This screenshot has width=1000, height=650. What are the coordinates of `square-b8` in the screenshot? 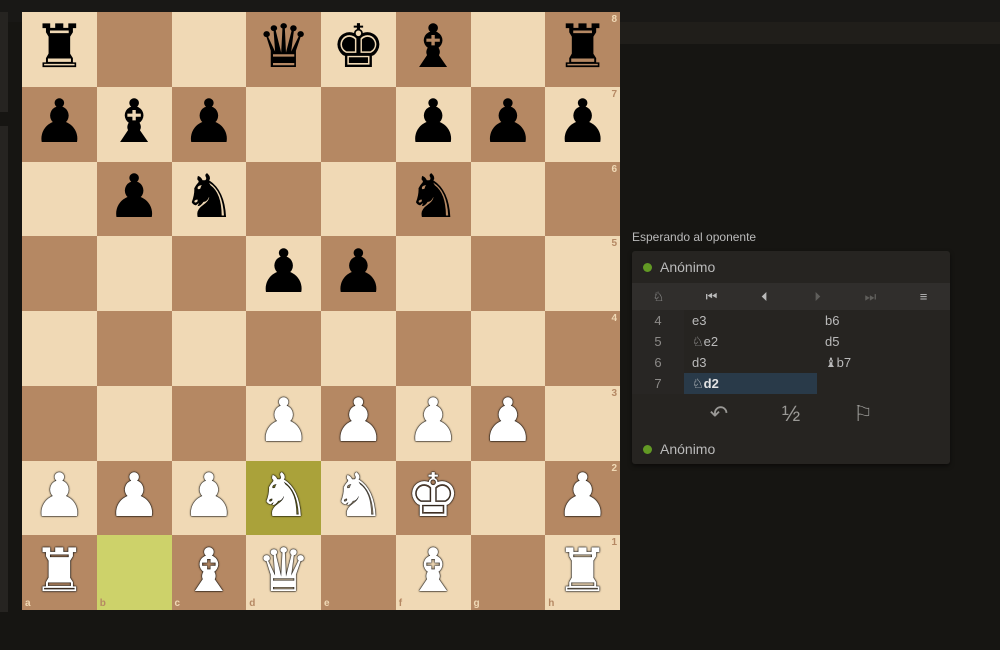 It's located at (134, 49).